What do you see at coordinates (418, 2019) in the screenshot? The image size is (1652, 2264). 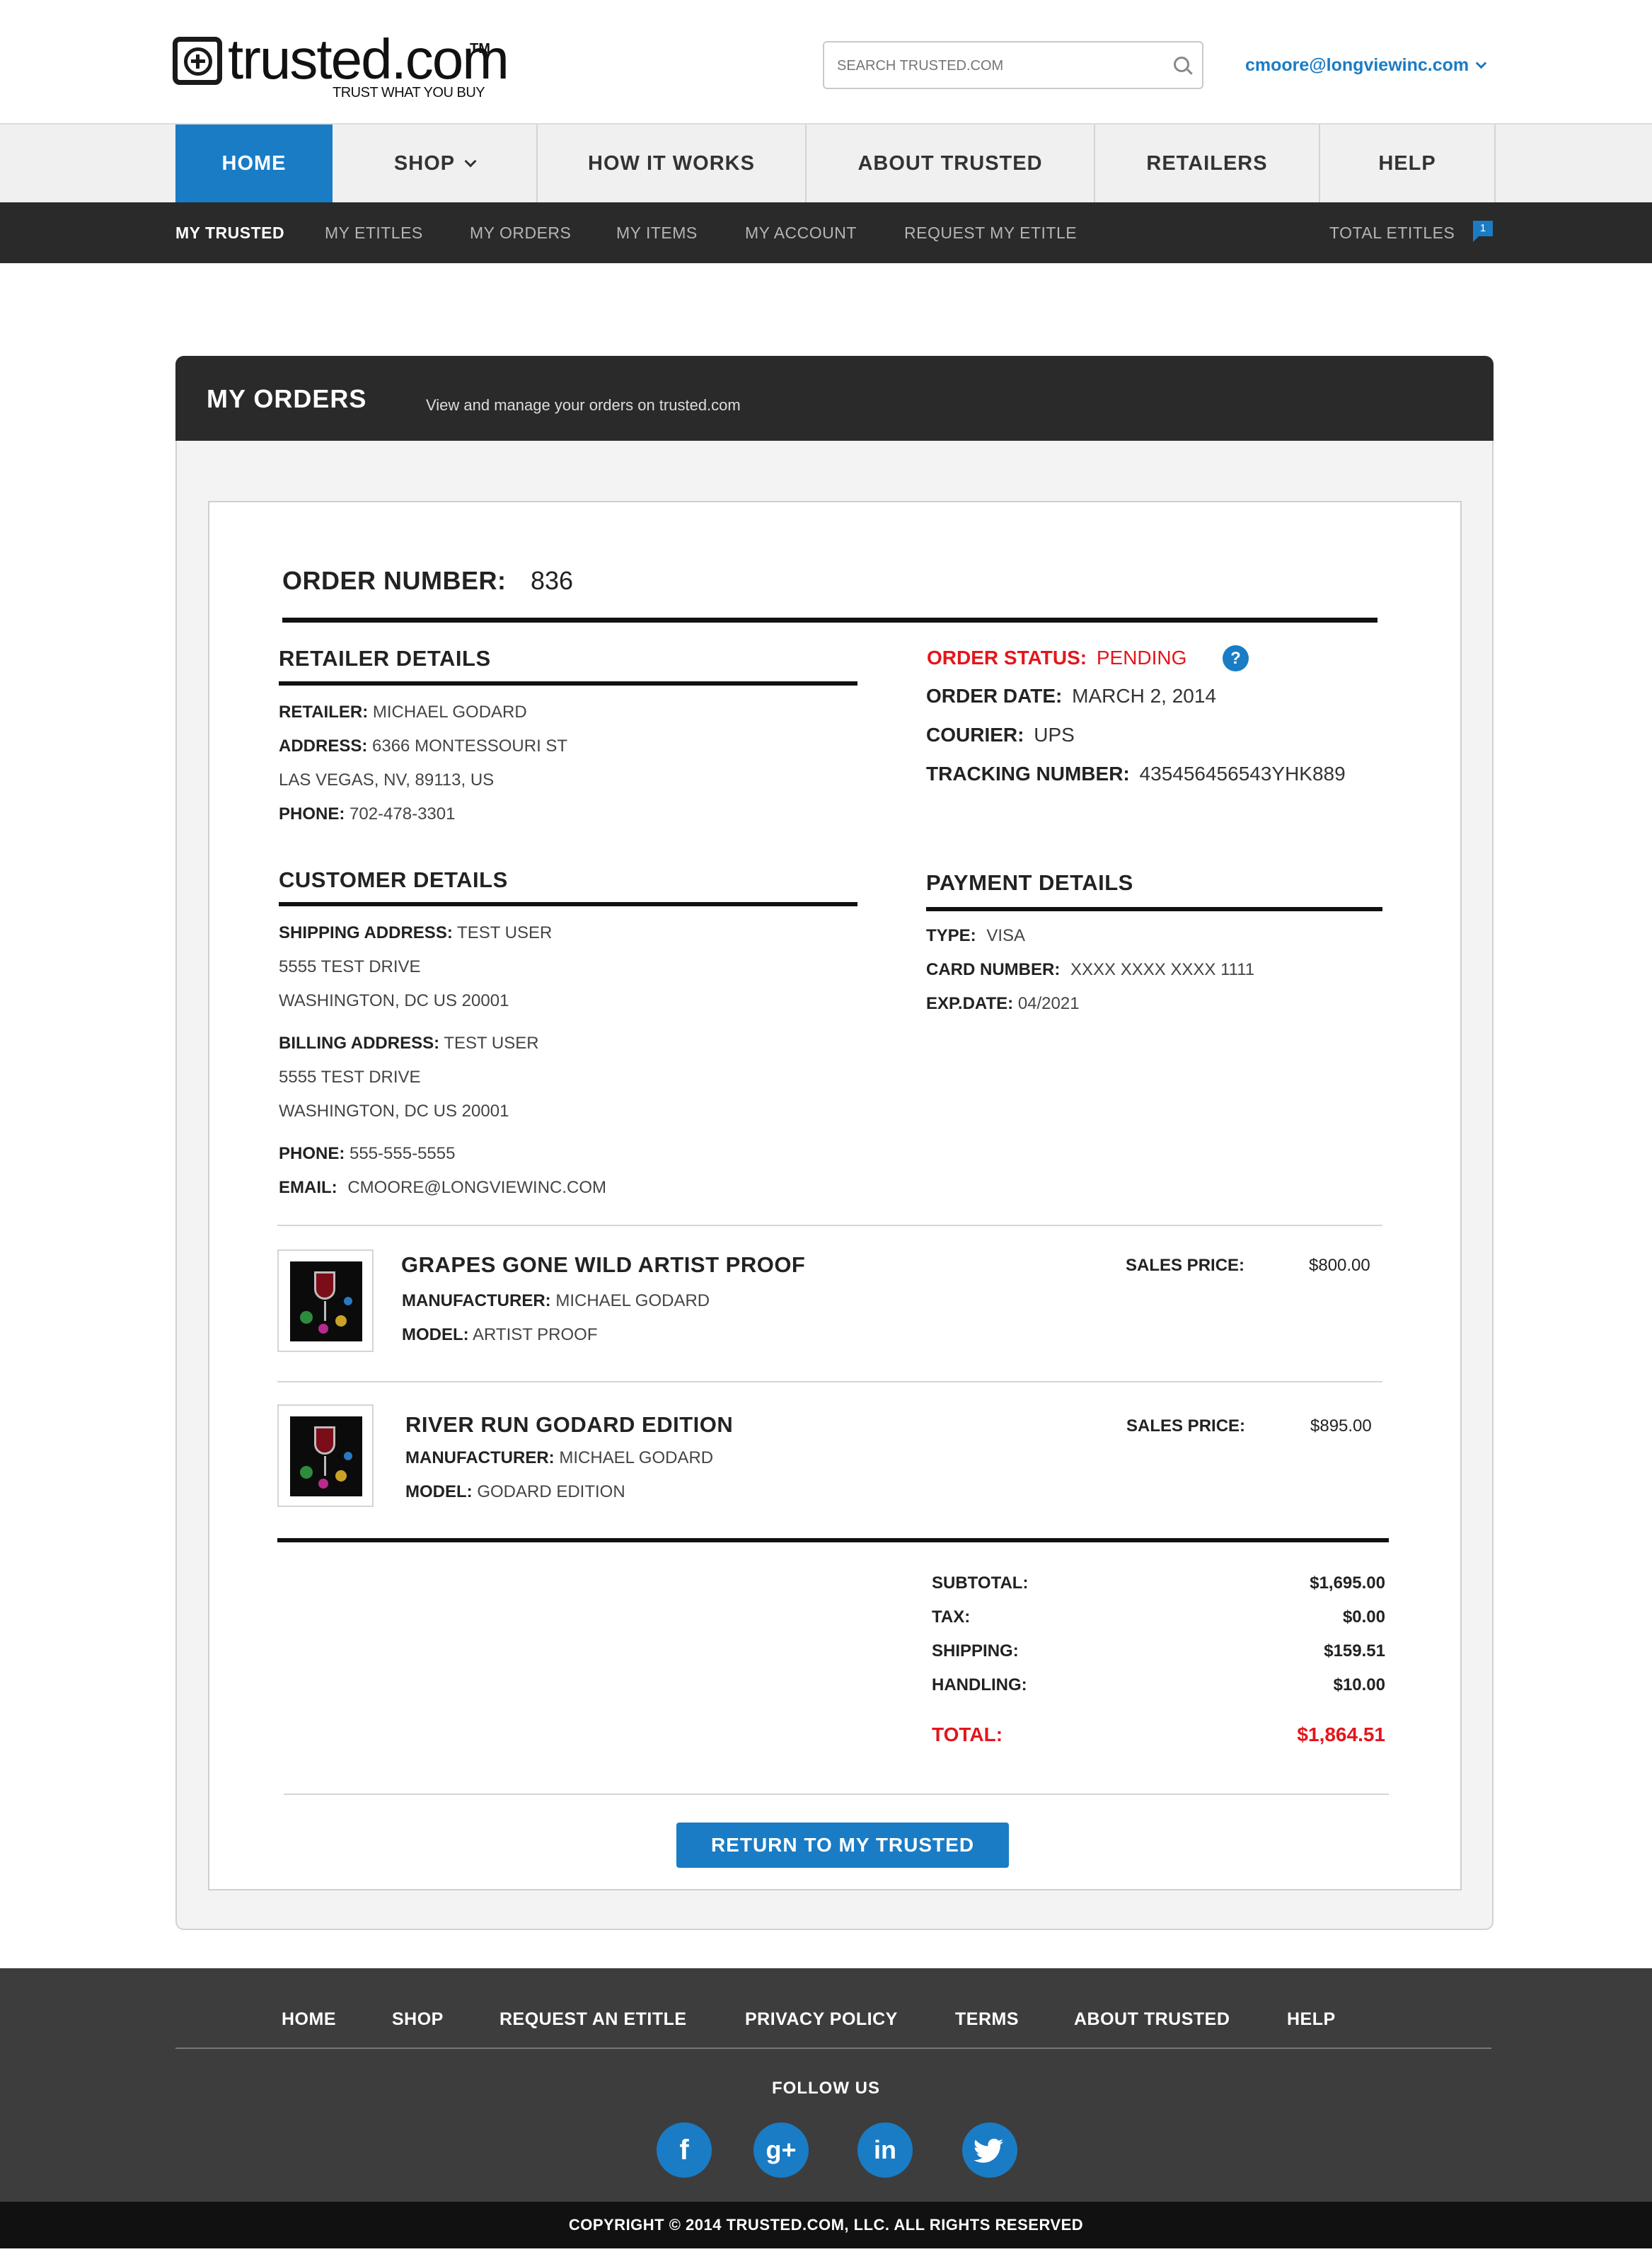 I see `footer-link-shop: SHOP` at bounding box center [418, 2019].